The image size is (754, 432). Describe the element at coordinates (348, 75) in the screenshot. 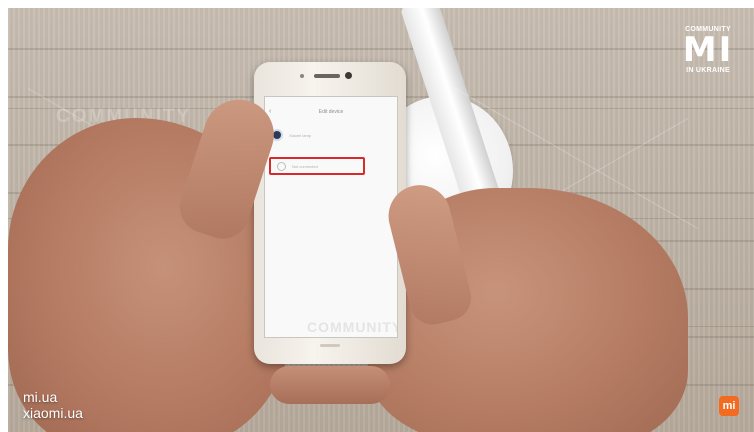

I see `phone-camera` at that location.